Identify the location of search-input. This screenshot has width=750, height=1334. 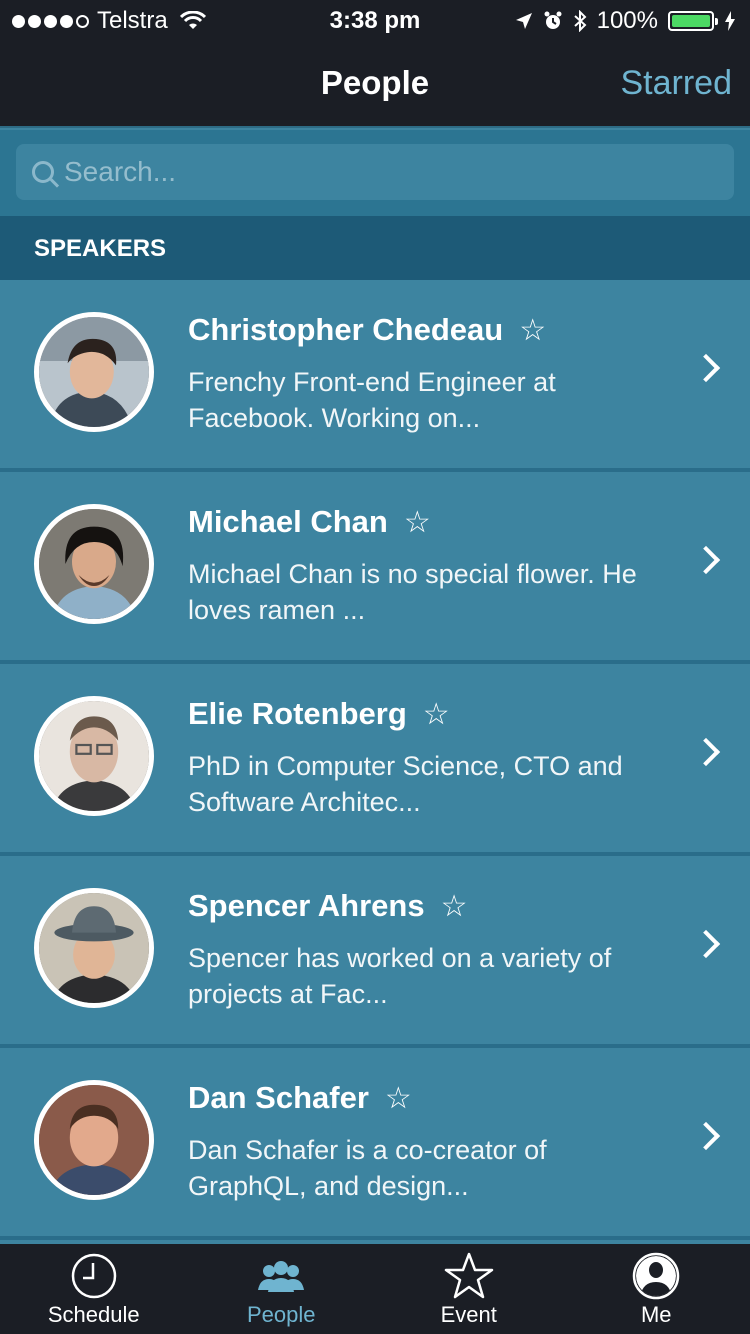
(364, 172).